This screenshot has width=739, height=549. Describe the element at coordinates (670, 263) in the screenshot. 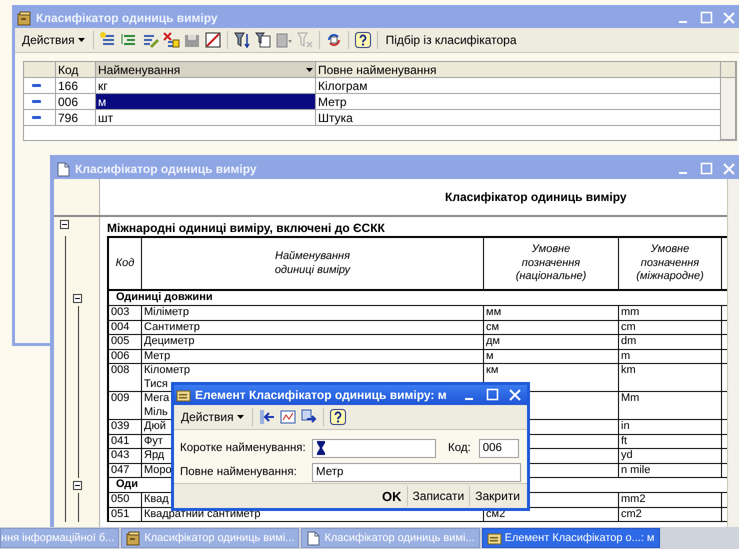

I see `column-header: Умовне позначення (міжнародне)` at that location.